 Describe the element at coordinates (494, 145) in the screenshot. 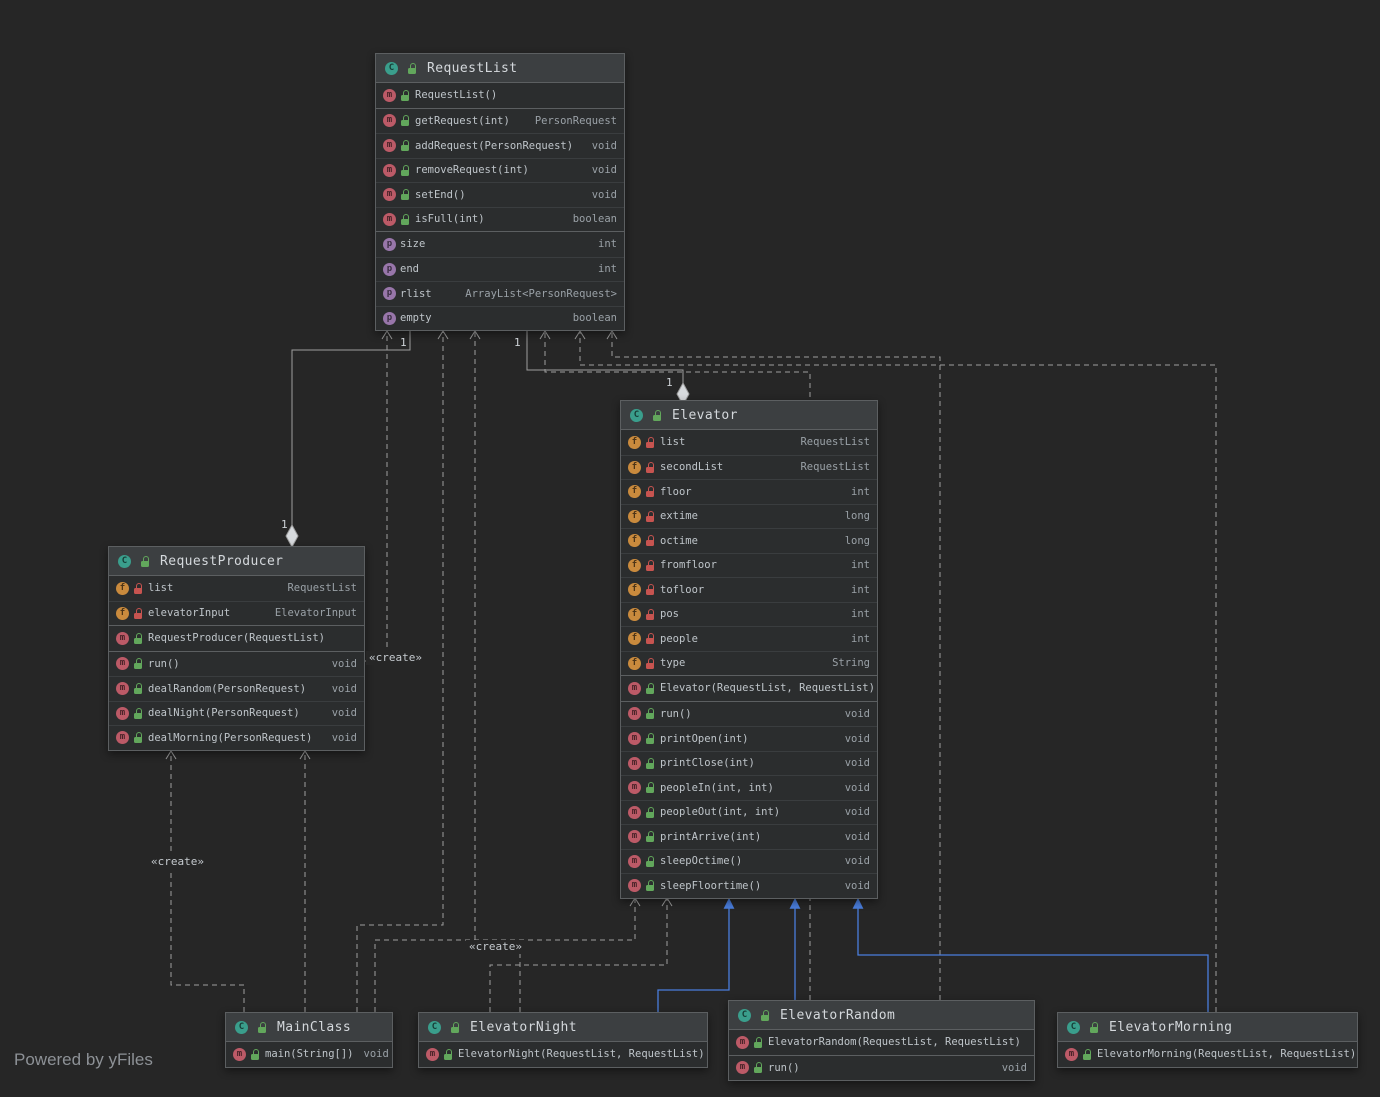

I see `member-name: addRequest(PersonRequest)` at that location.